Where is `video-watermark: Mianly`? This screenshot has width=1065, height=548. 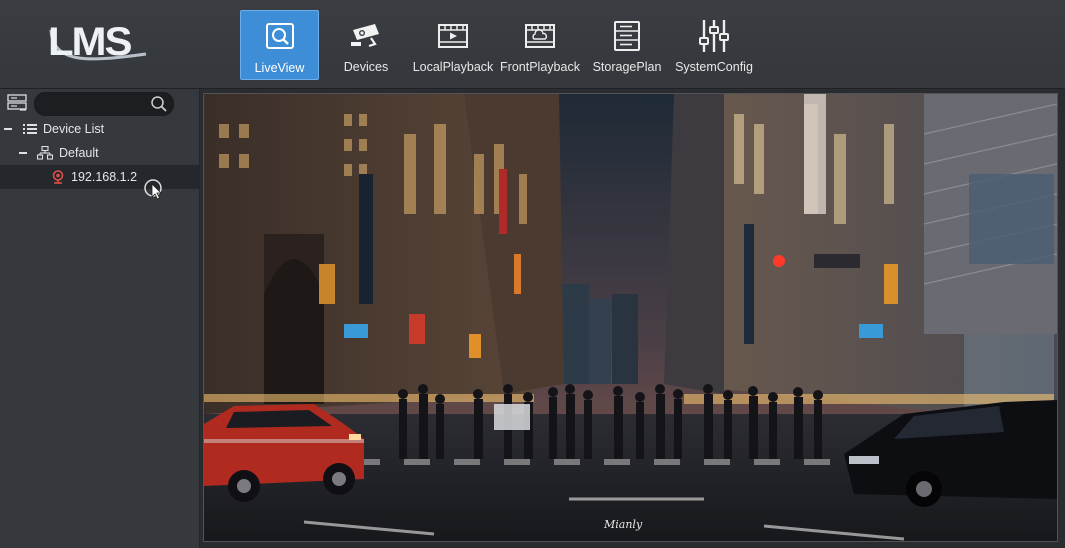 video-watermark: Mianly is located at coordinates (623, 524).